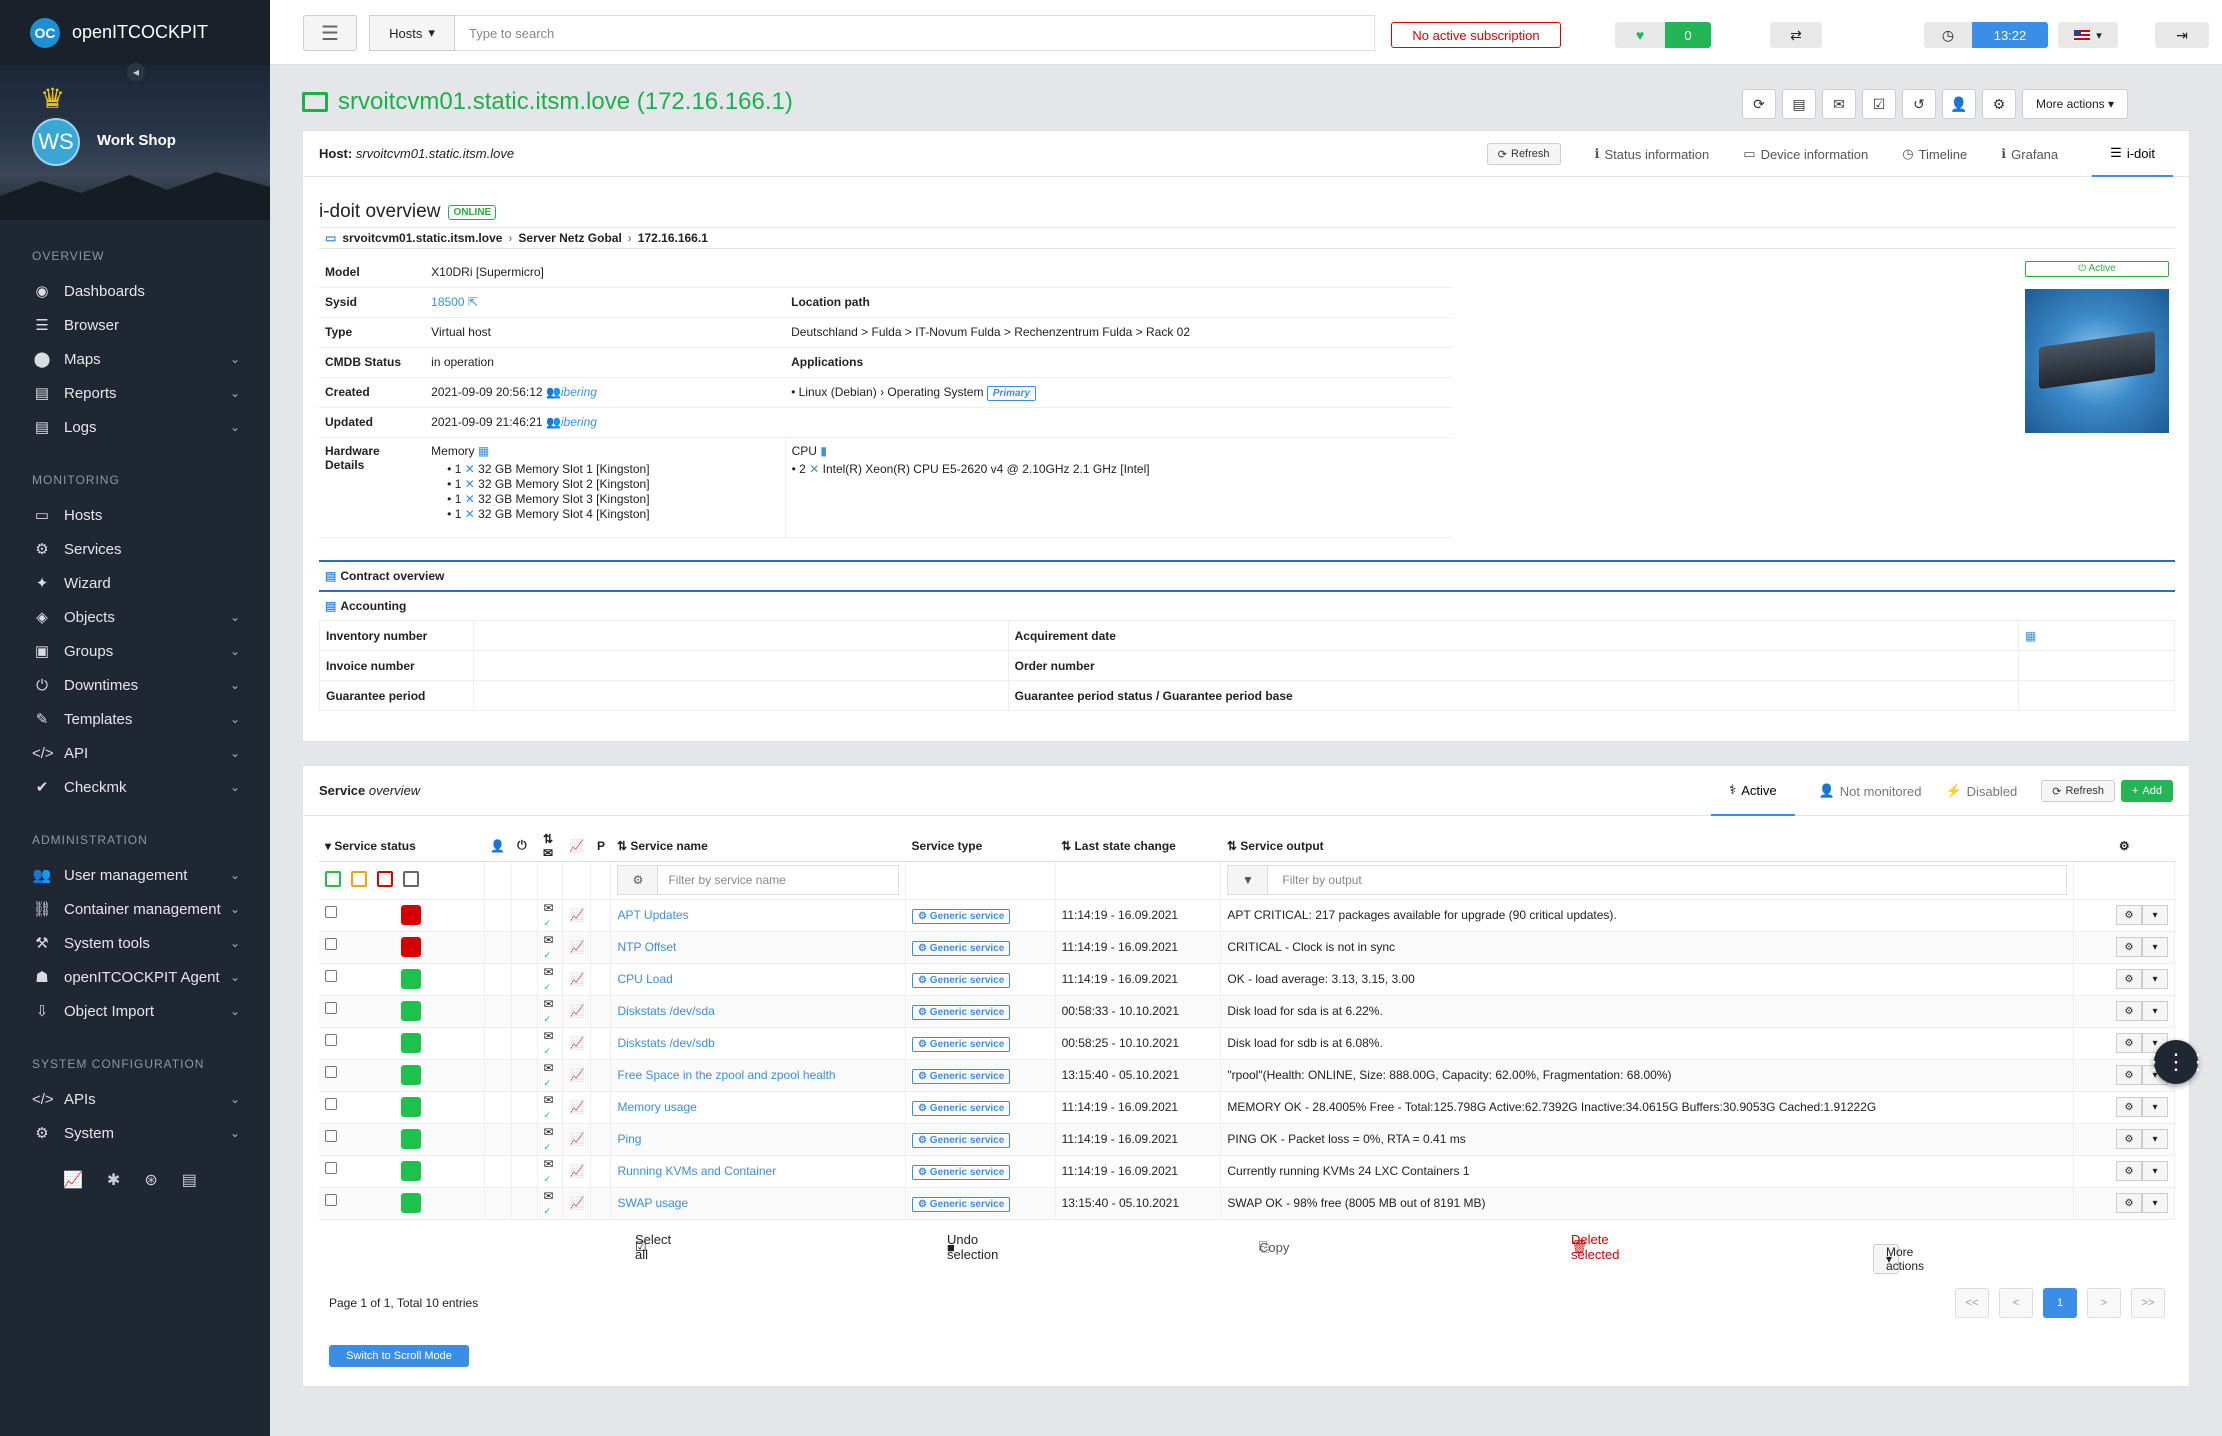 This screenshot has height=1436, width=2222. I want to click on page-1-button: 1, so click(2060, 1303).